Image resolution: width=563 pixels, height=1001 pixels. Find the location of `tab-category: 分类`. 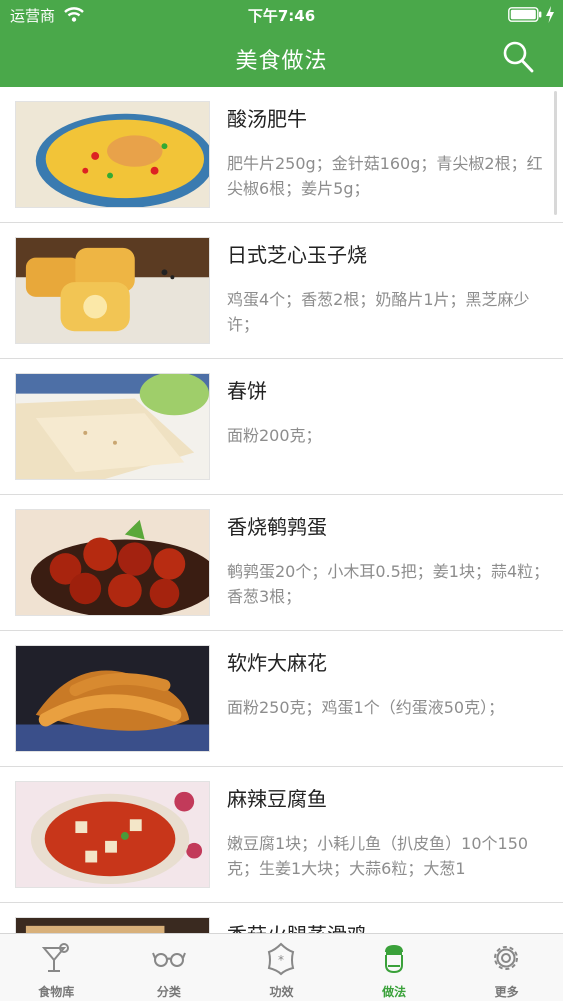

tab-category: 分类 is located at coordinates (169, 967).